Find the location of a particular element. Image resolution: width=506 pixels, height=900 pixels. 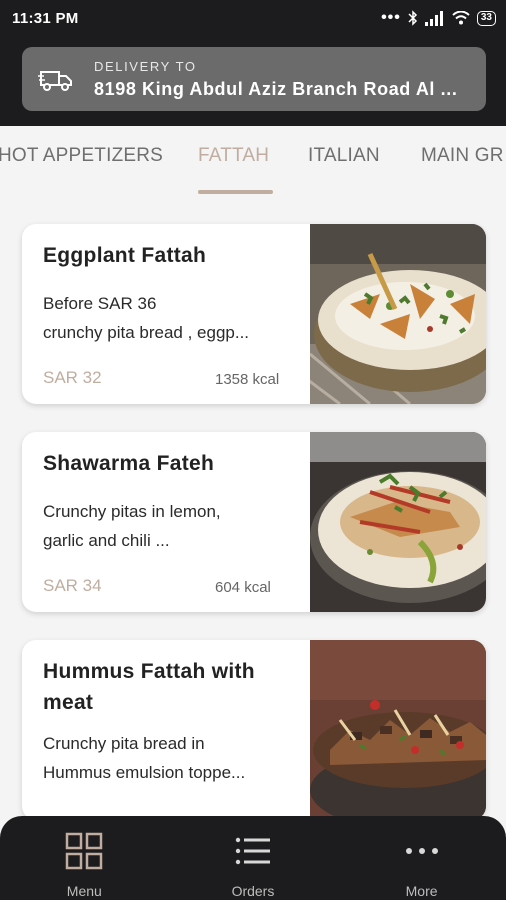

menu-item-price: SAR 34 is located at coordinates (72, 585).